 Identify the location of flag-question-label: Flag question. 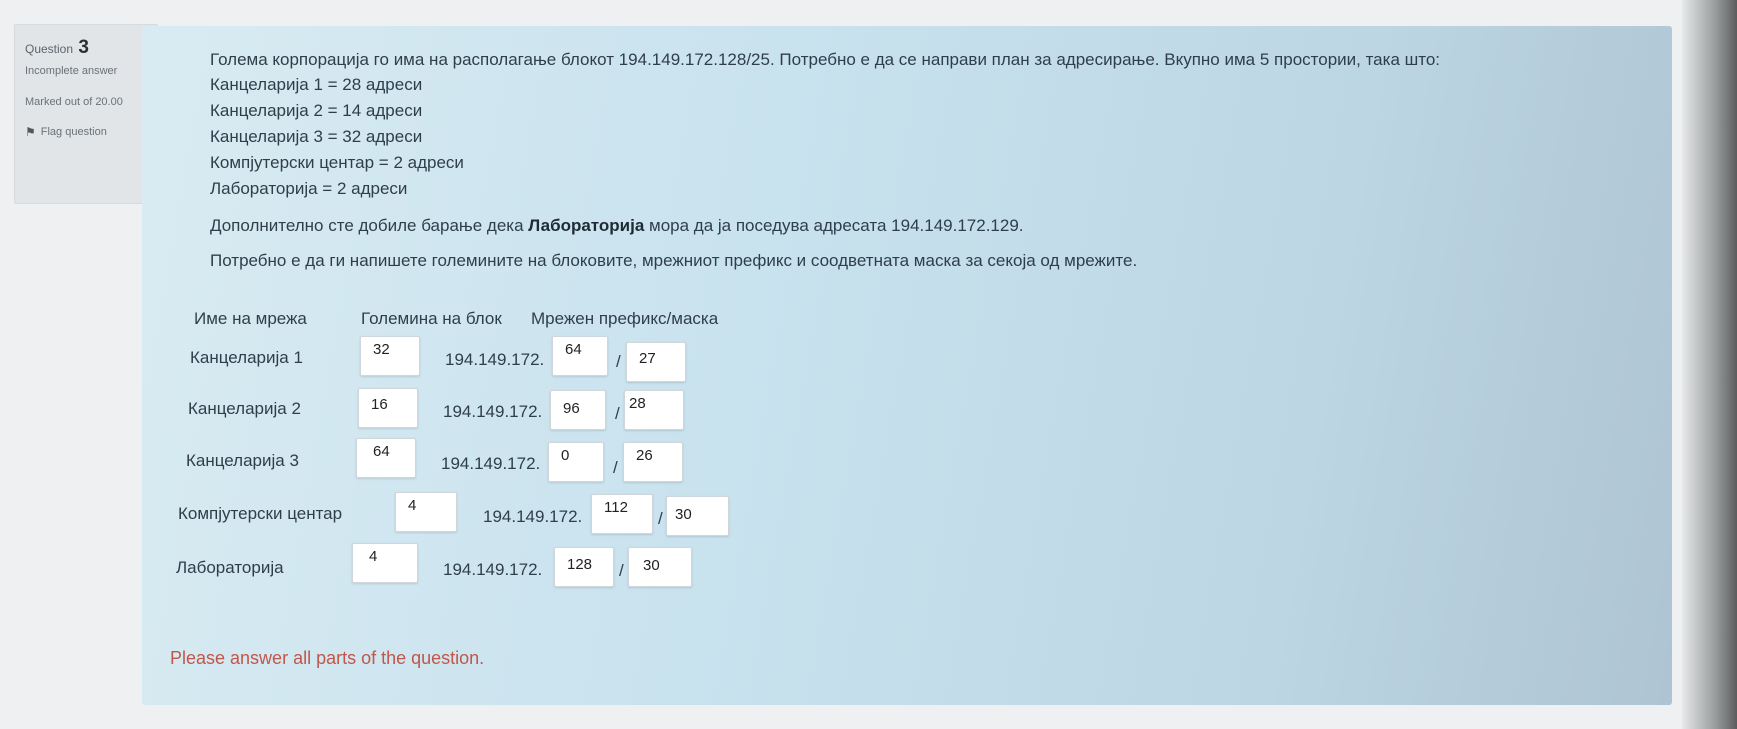
(73, 132).